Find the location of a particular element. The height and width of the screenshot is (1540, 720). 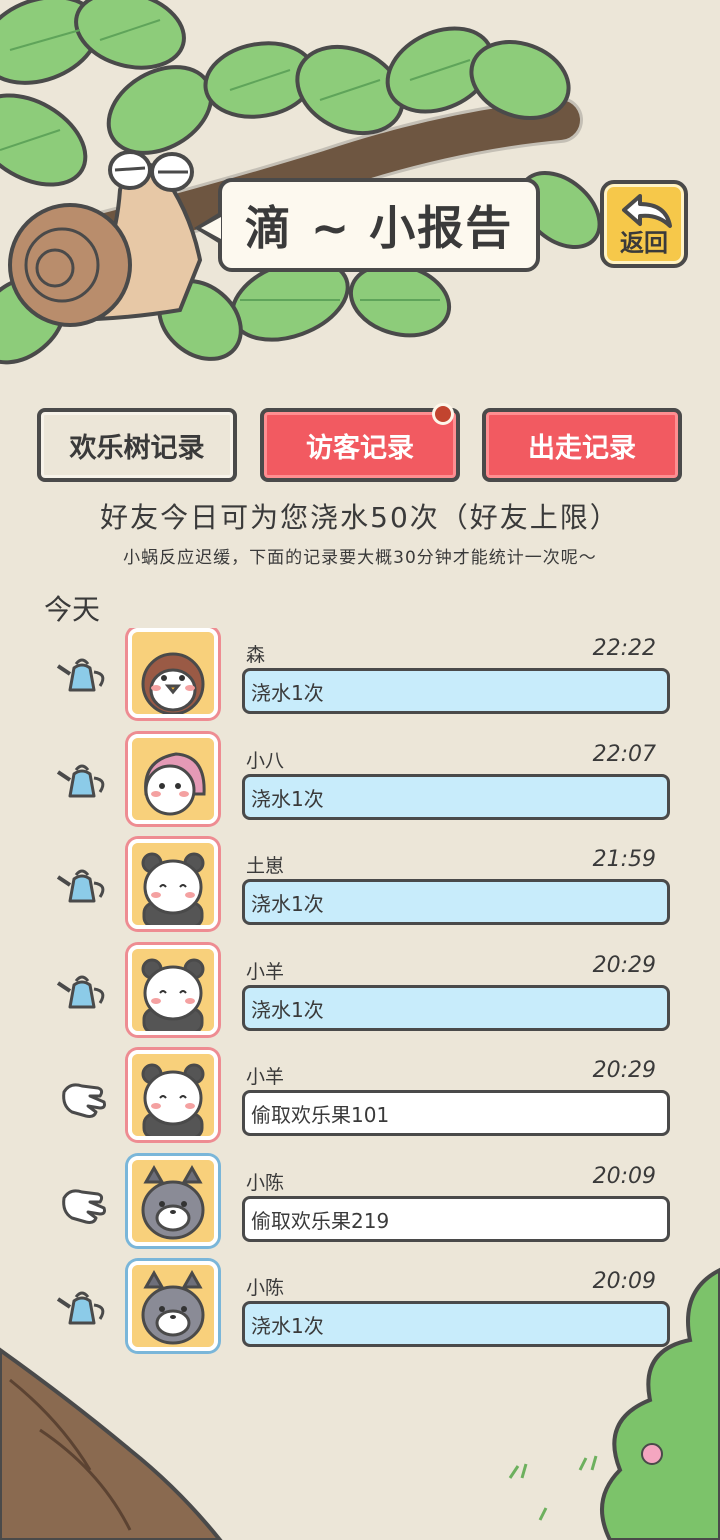

record-row: 小羊 20:29 偷取欢乐果101 is located at coordinates (360, 1096).